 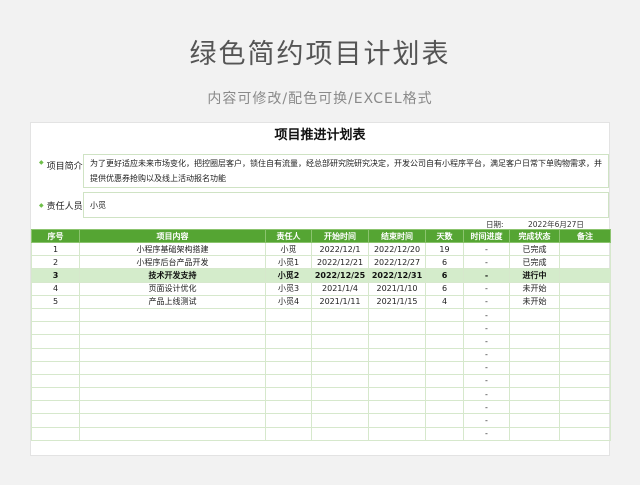 I want to click on column-header-note: 备注, so click(x=585, y=236).